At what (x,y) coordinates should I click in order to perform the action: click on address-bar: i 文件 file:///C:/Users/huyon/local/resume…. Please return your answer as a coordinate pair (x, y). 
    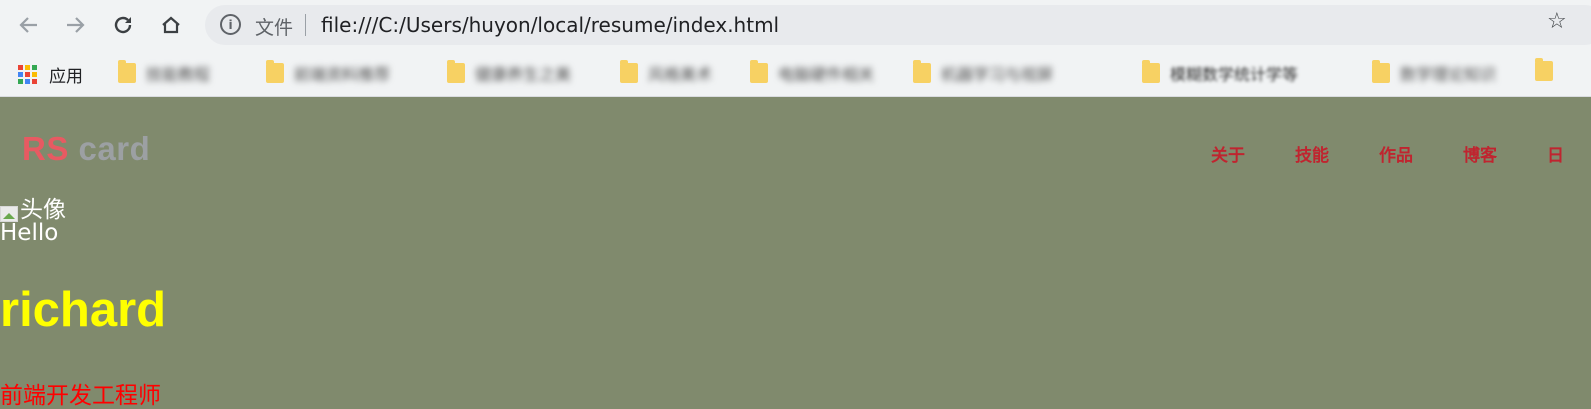
    Looking at the image, I should click on (898, 25).